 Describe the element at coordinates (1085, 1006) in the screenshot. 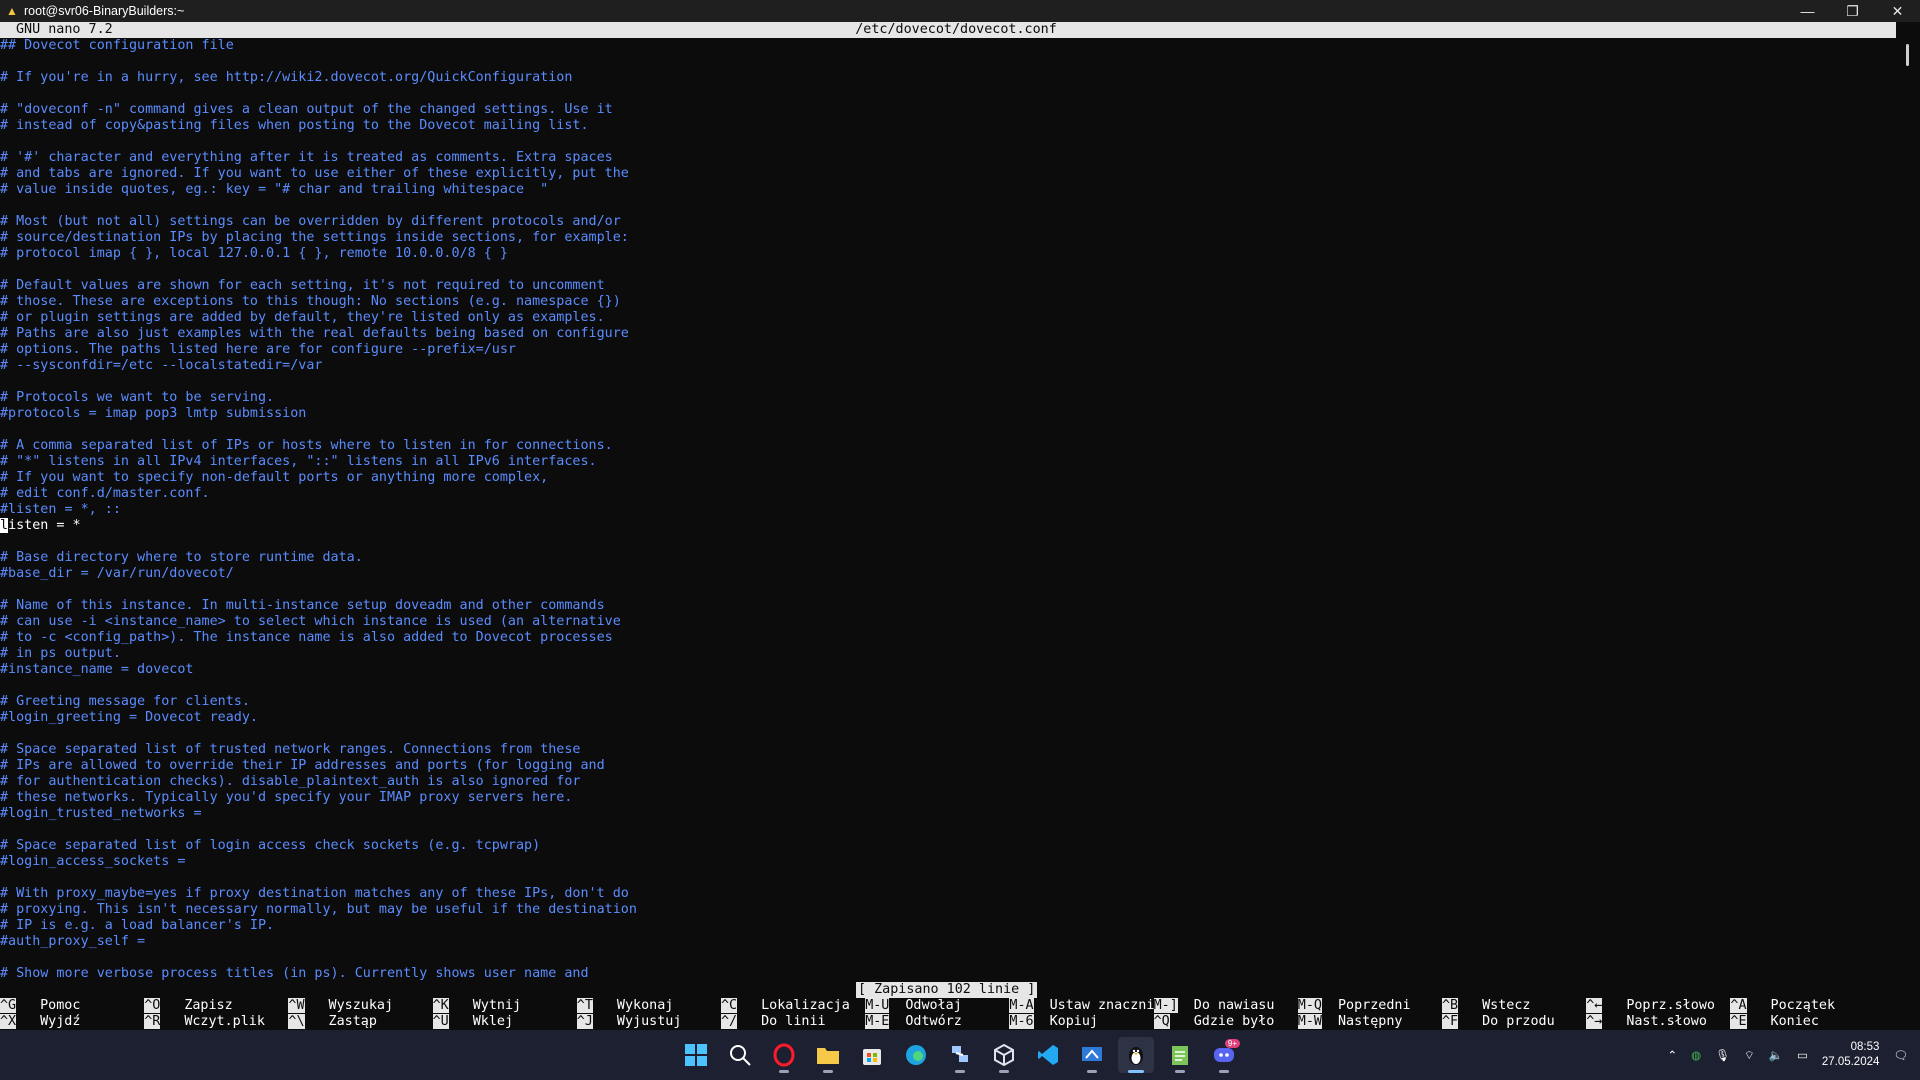

I see `shortcut-item: M-A Ustaw znacznik` at that location.